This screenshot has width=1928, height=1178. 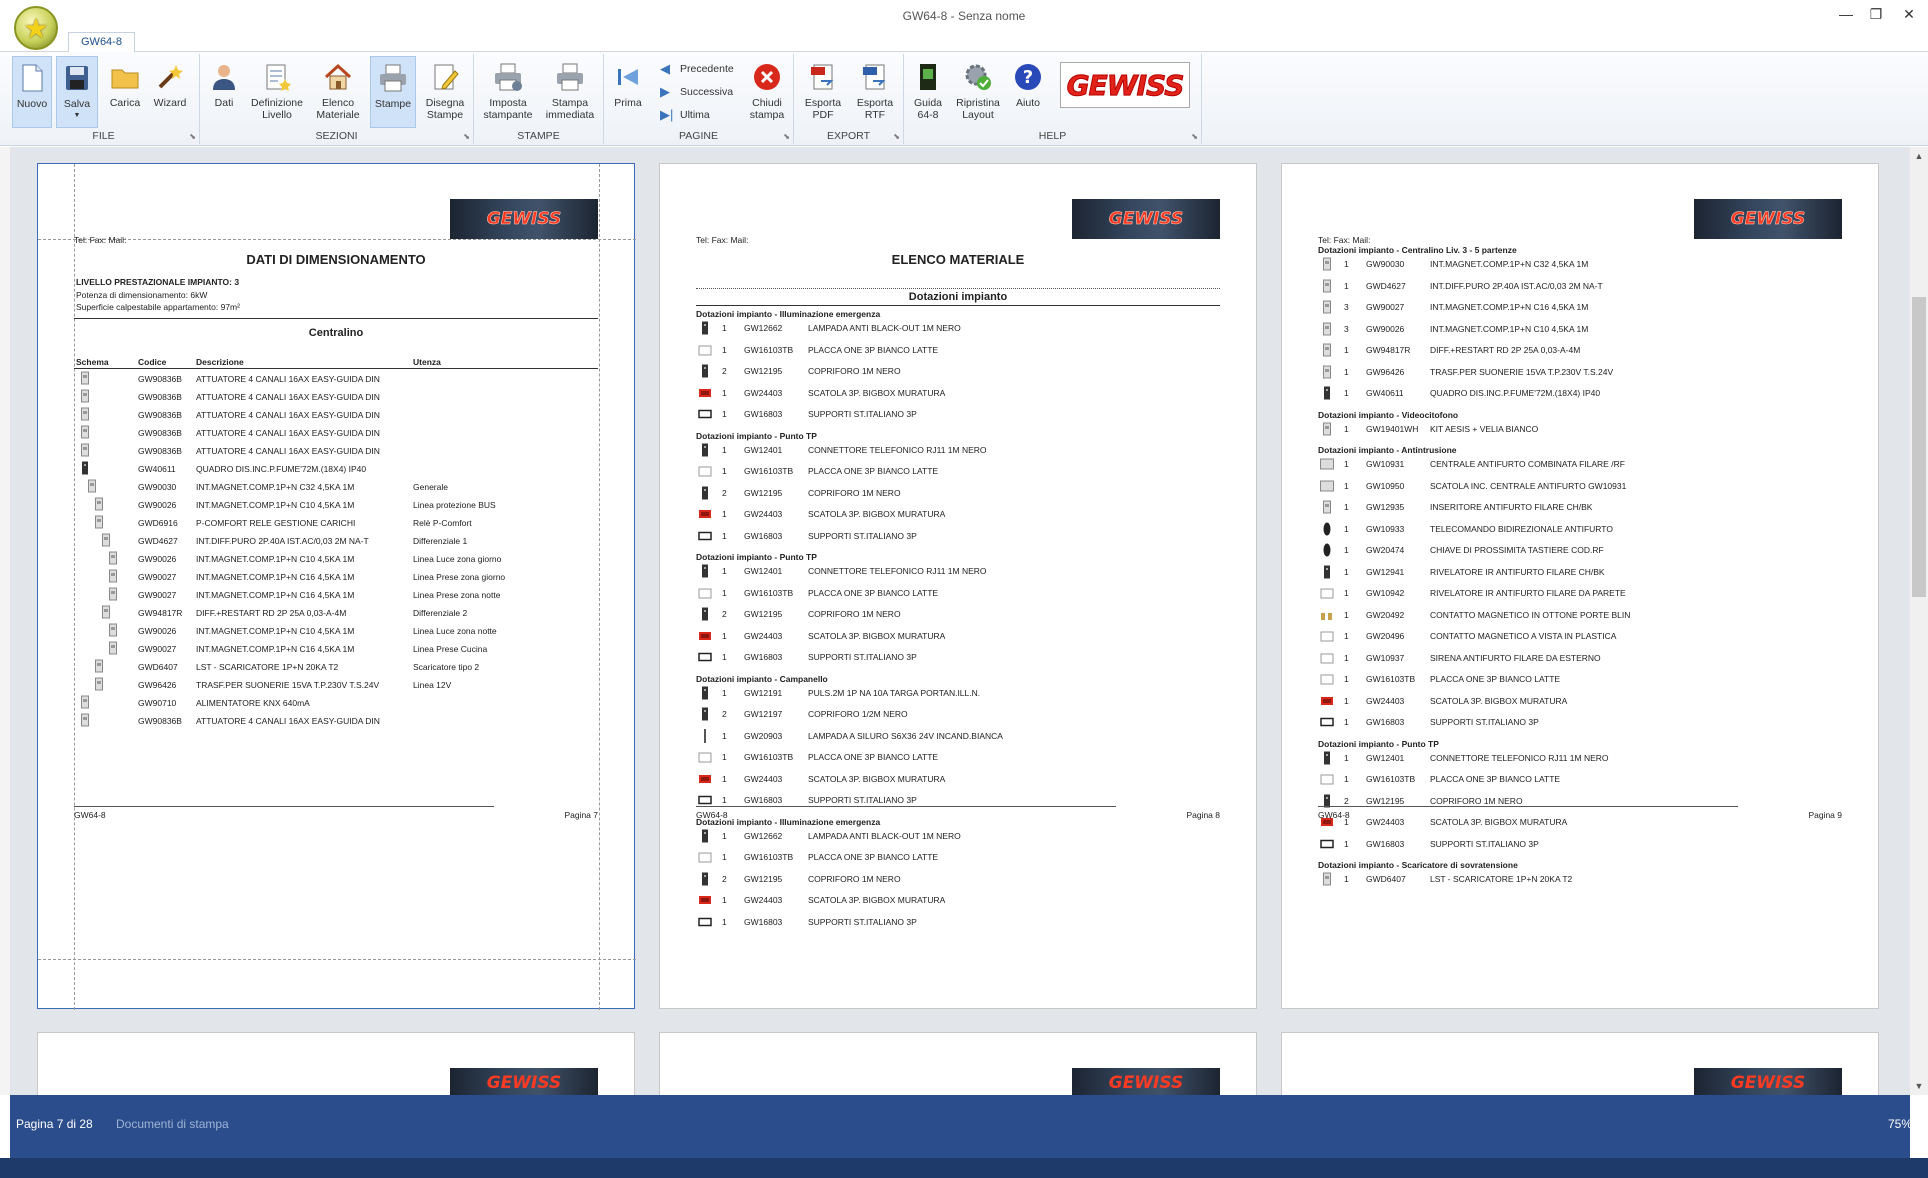 I want to click on support-frame-icon, so click(x=705, y=922).